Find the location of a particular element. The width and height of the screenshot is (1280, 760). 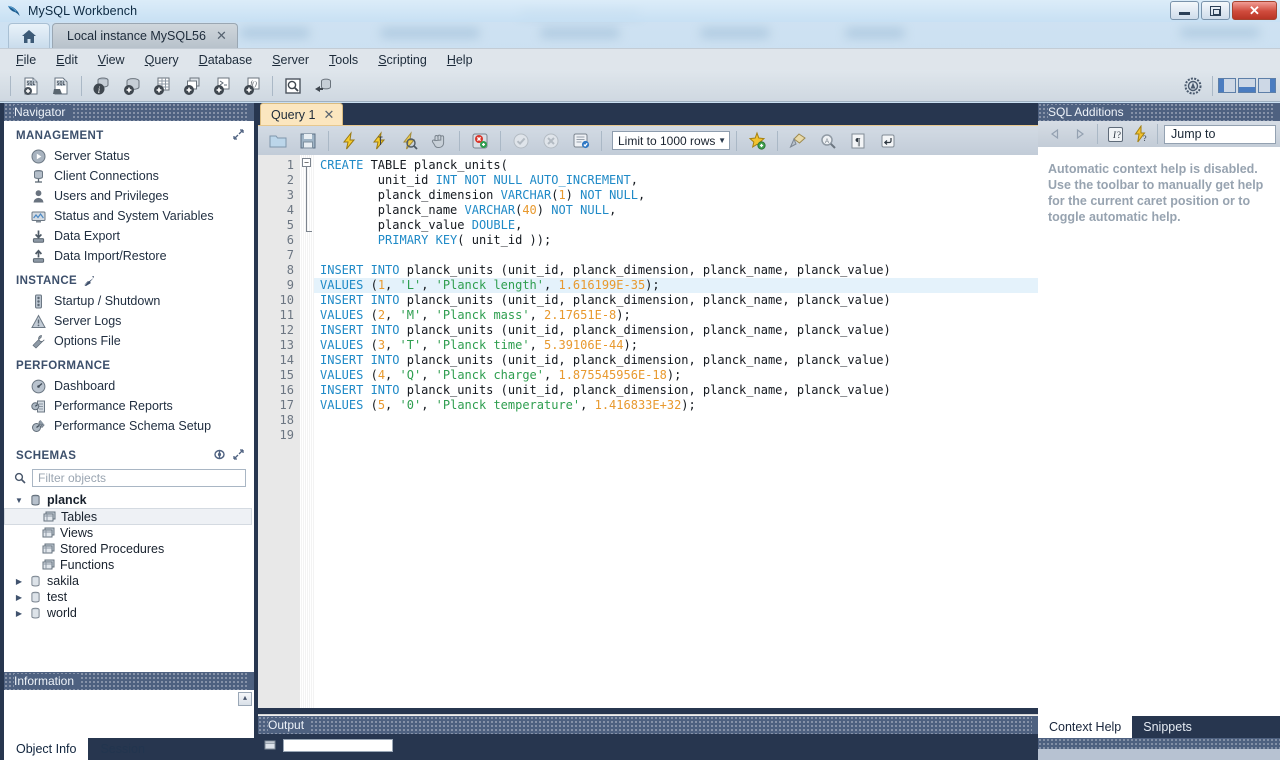

create-table-icon is located at coordinates (162, 86).